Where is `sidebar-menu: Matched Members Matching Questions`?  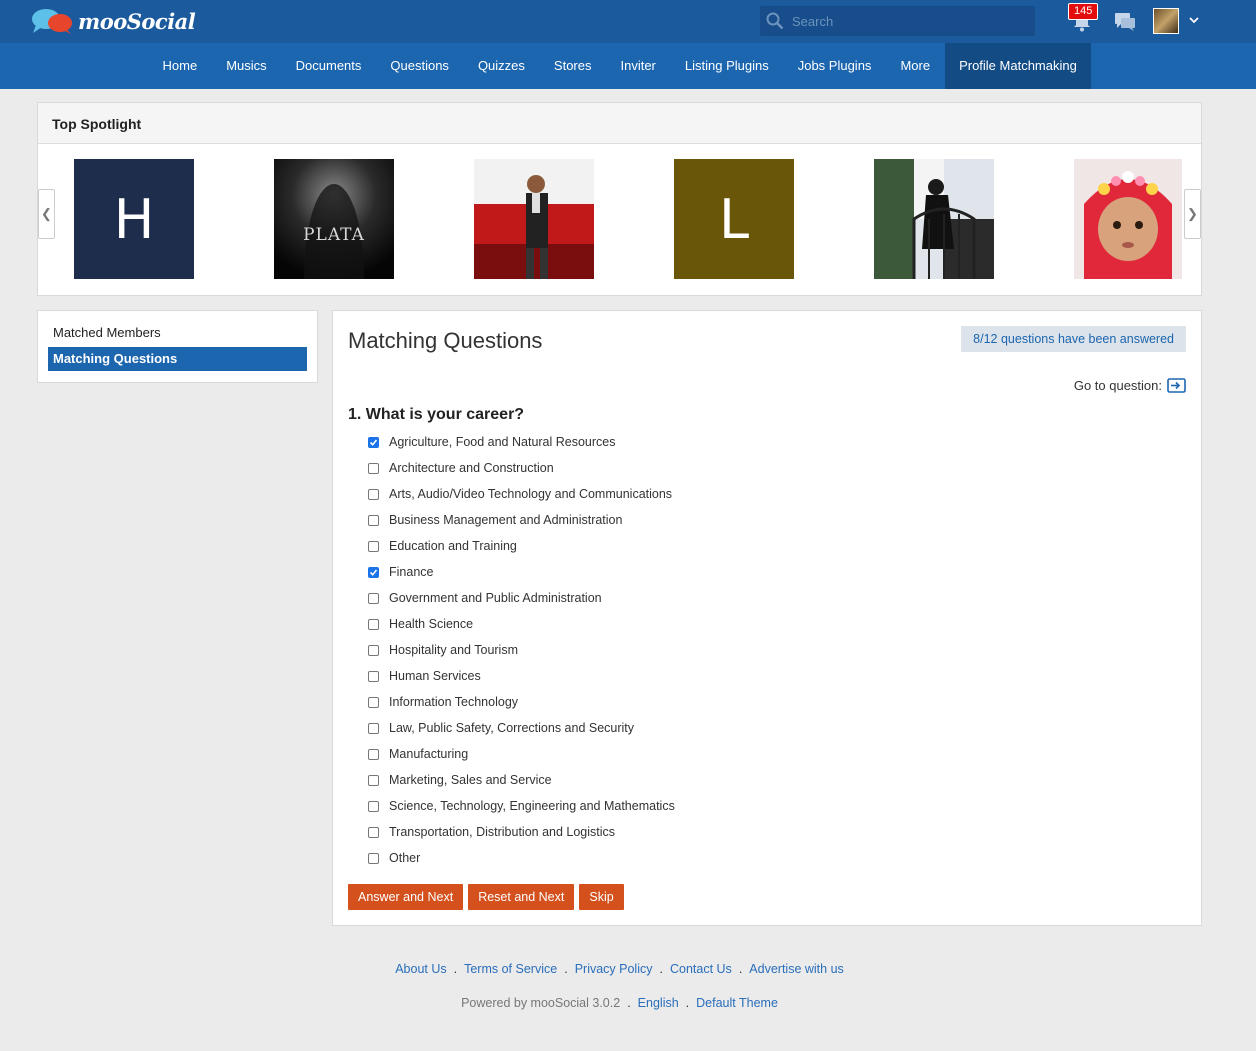
sidebar-menu: Matched Members Matching Questions is located at coordinates (177, 346).